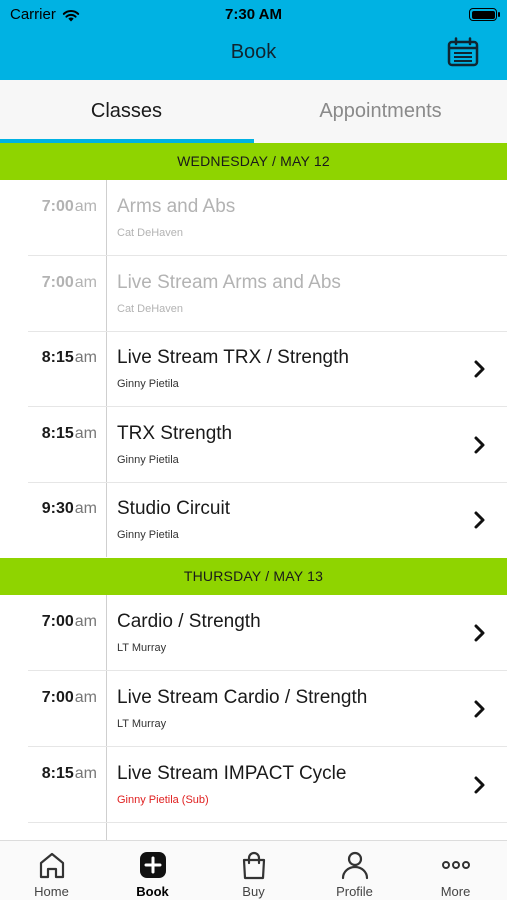 The width and height of the screenshot is (507, 900). I want to click on tabbar-book: Book, so click(152, 870).